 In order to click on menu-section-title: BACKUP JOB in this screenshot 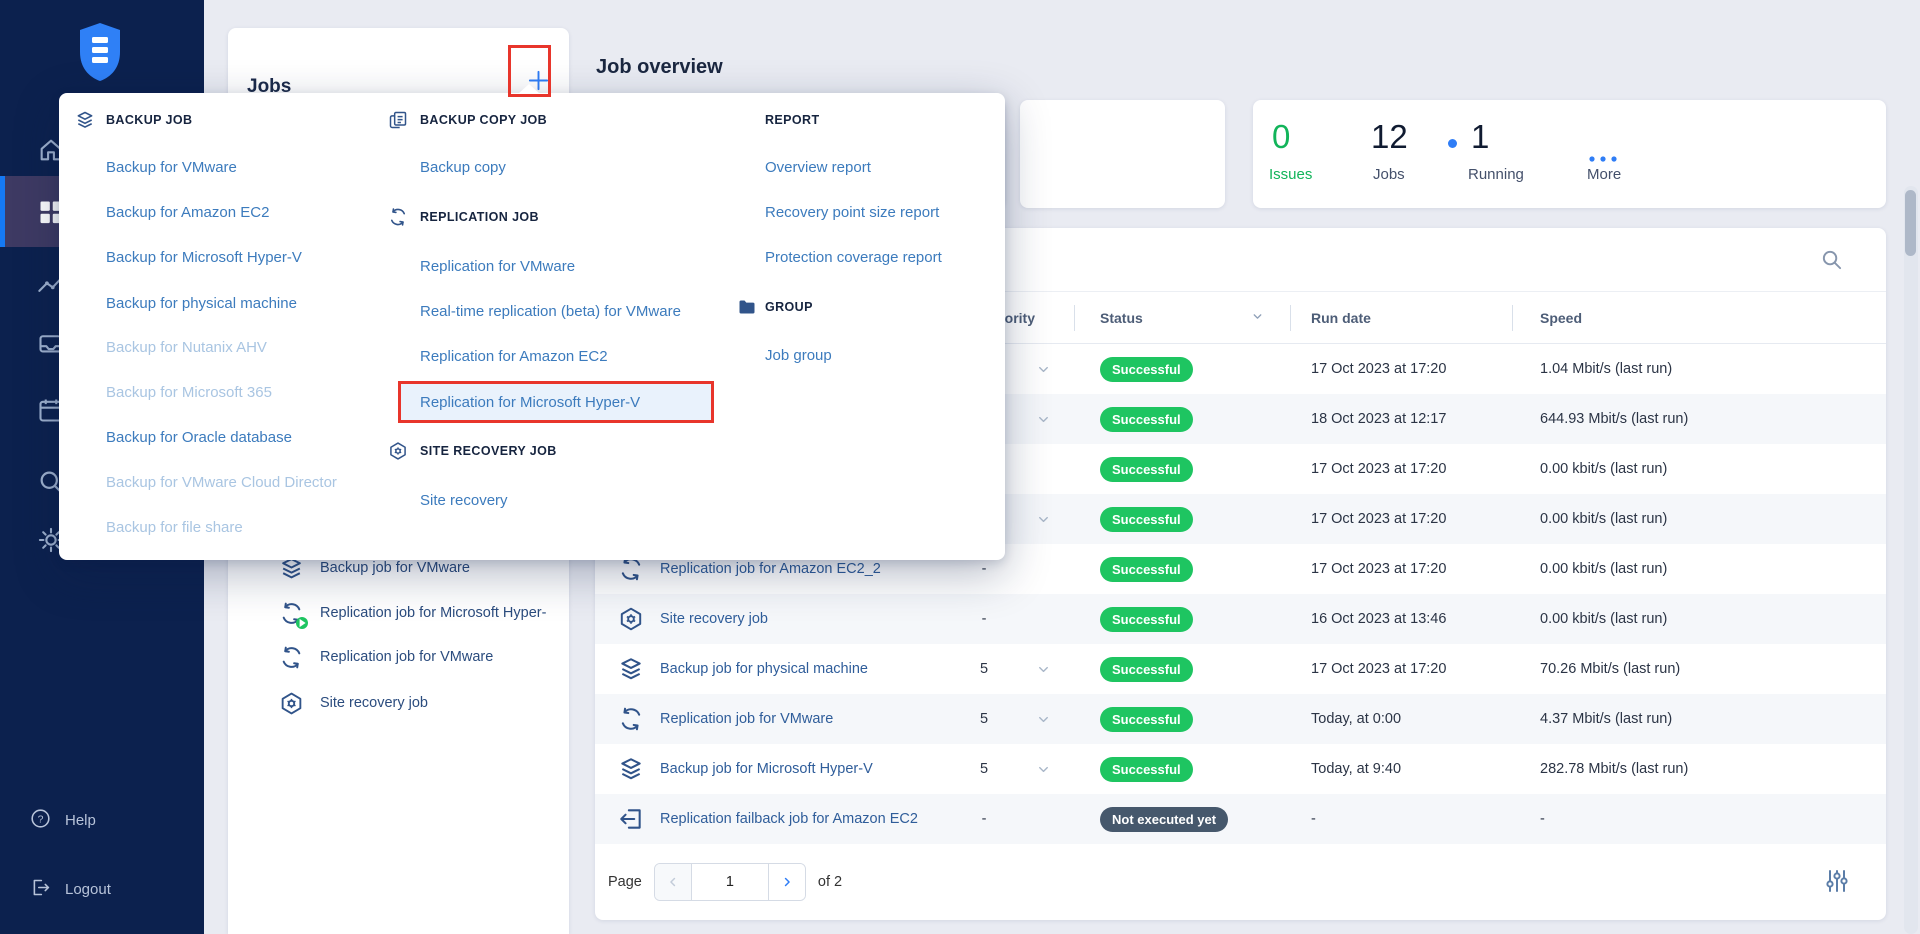, I will do `click(149, 120)`.